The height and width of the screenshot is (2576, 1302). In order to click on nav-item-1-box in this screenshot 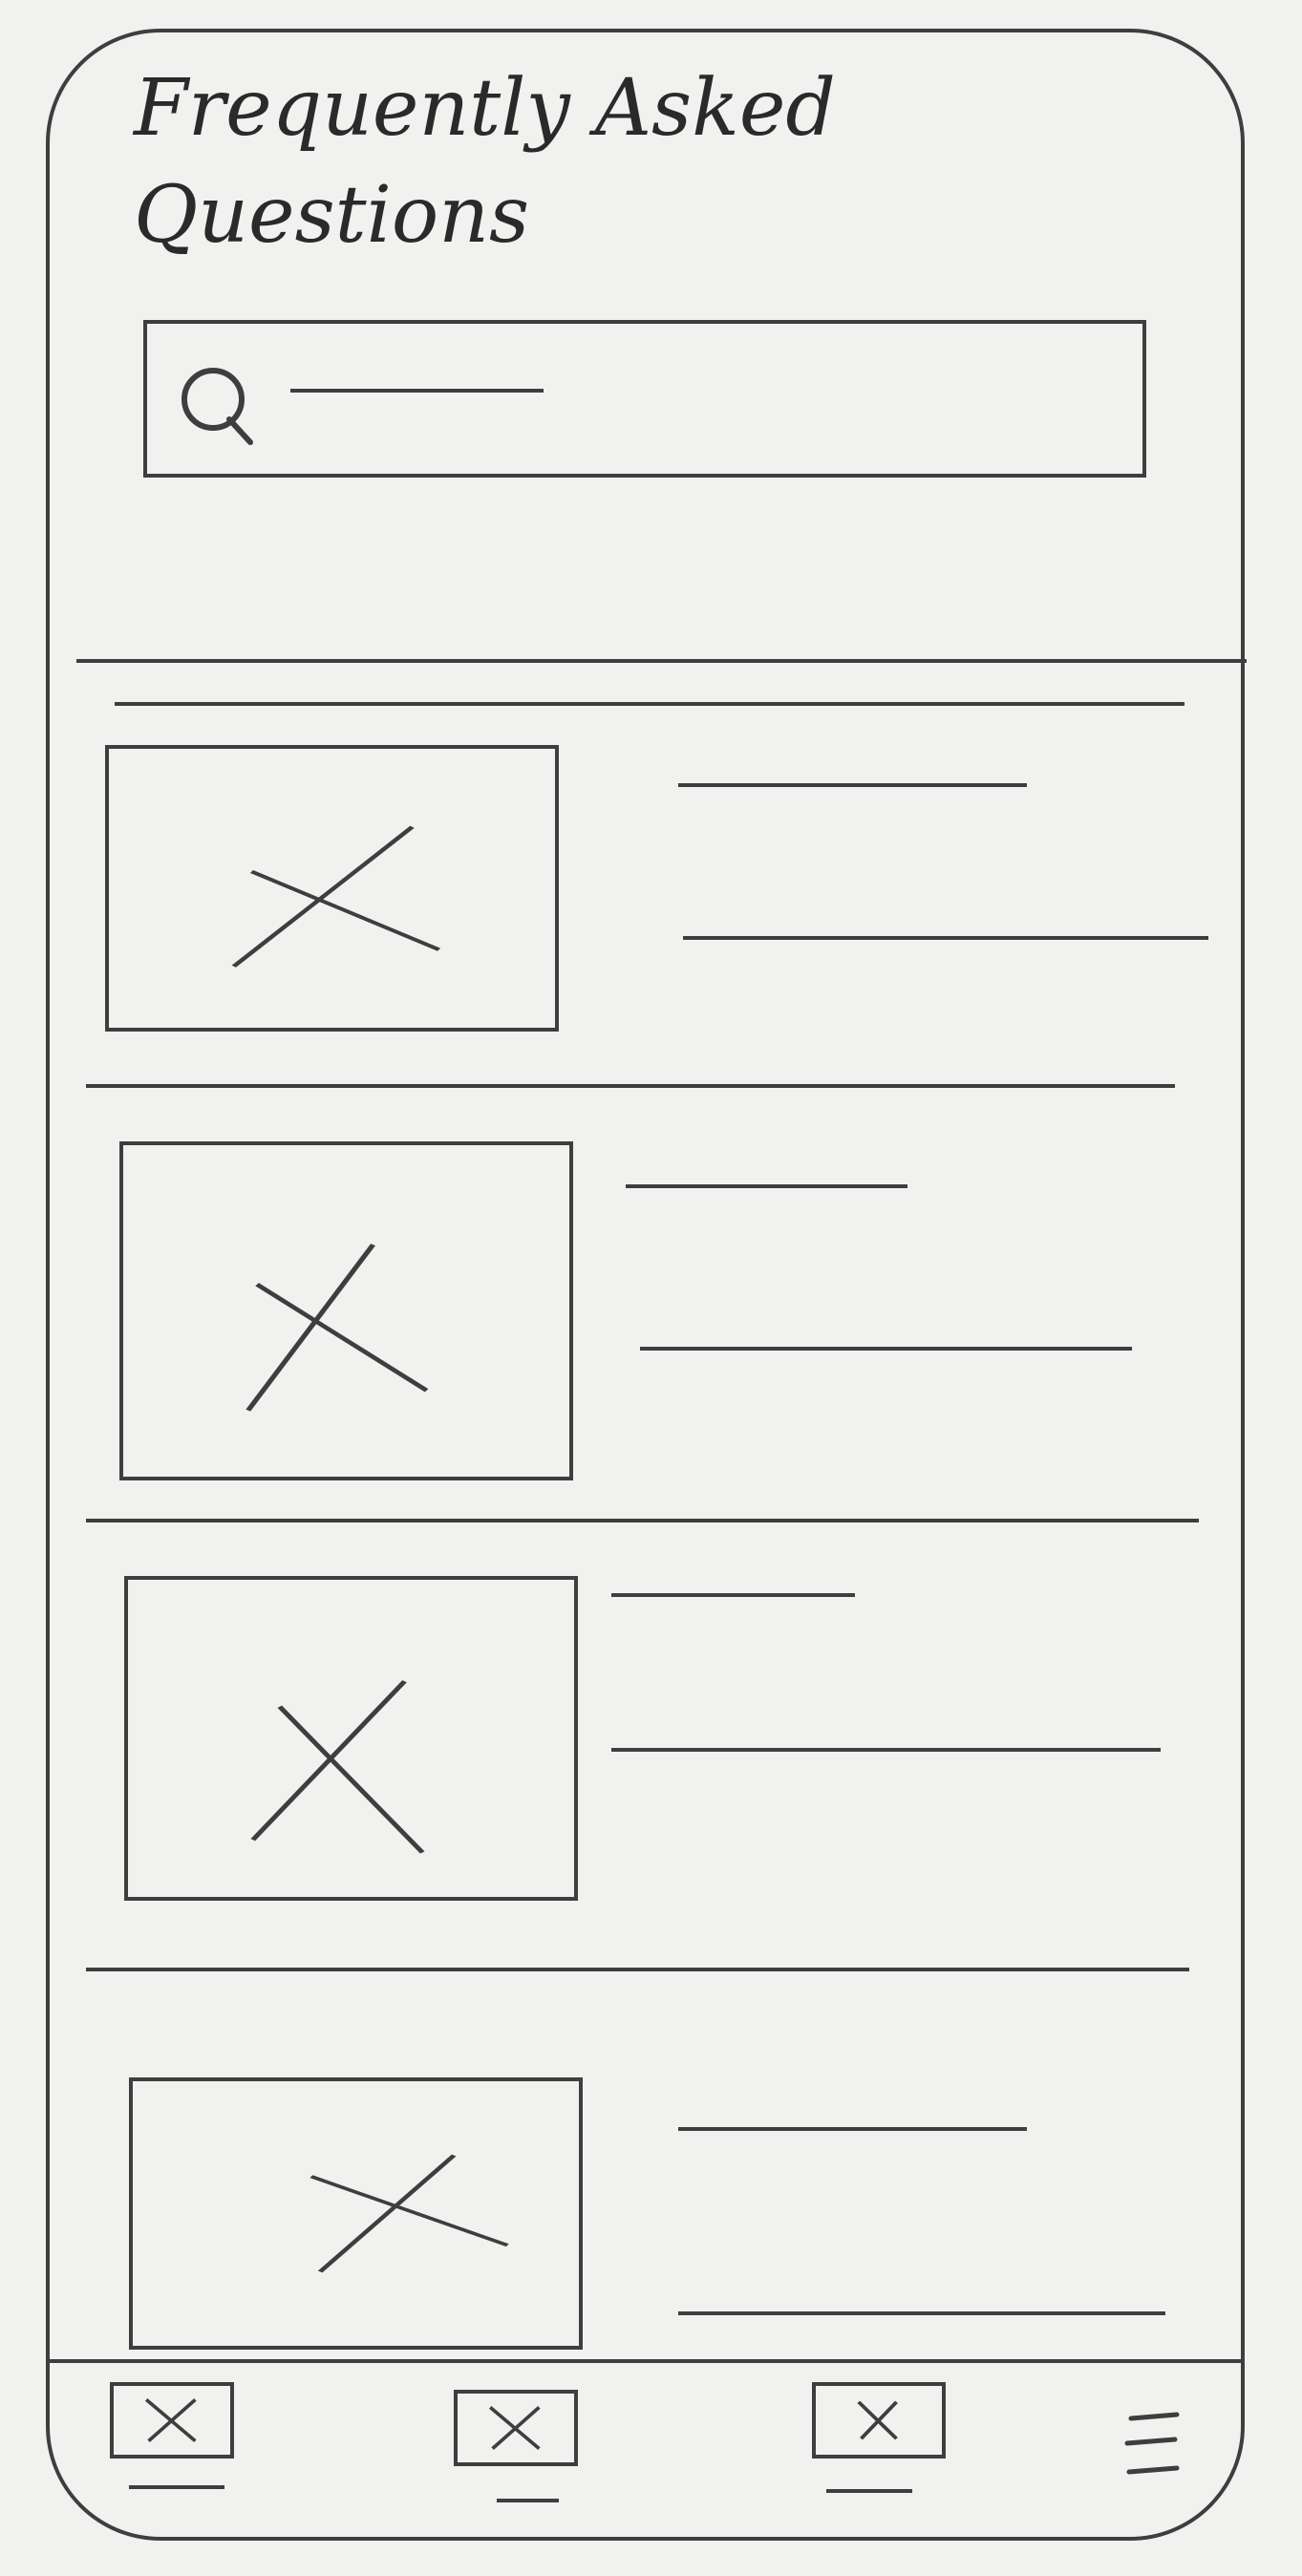, I will do `click(172, 2420)`.